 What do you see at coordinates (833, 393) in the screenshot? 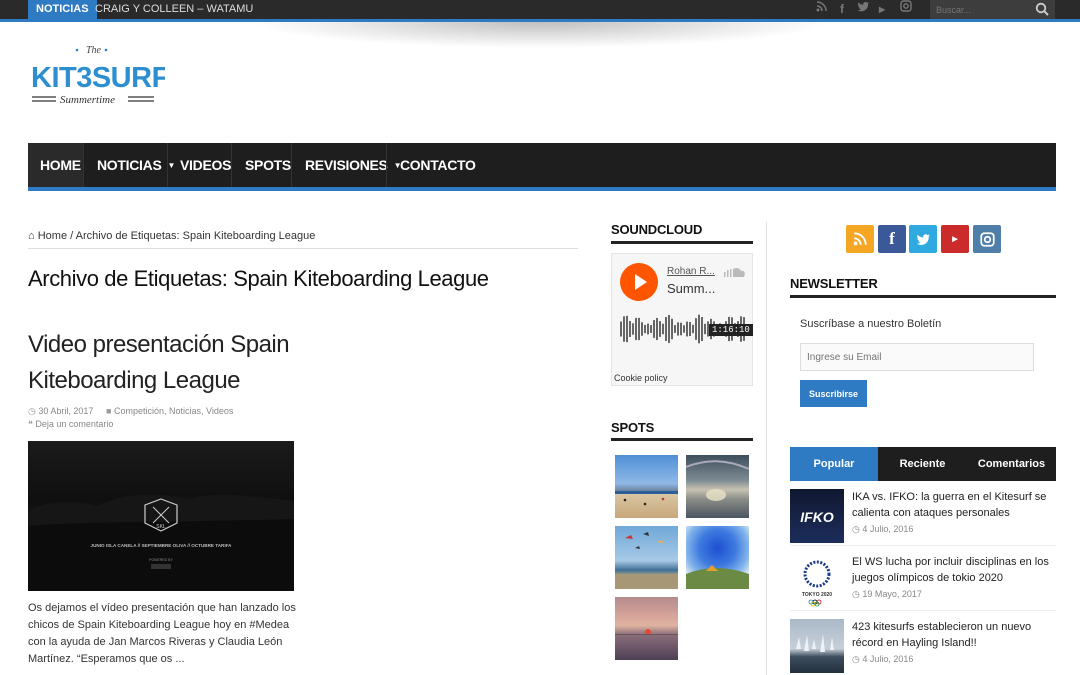
I see `subscribe-button: Suscribirse` at bounding box center [833, 393].